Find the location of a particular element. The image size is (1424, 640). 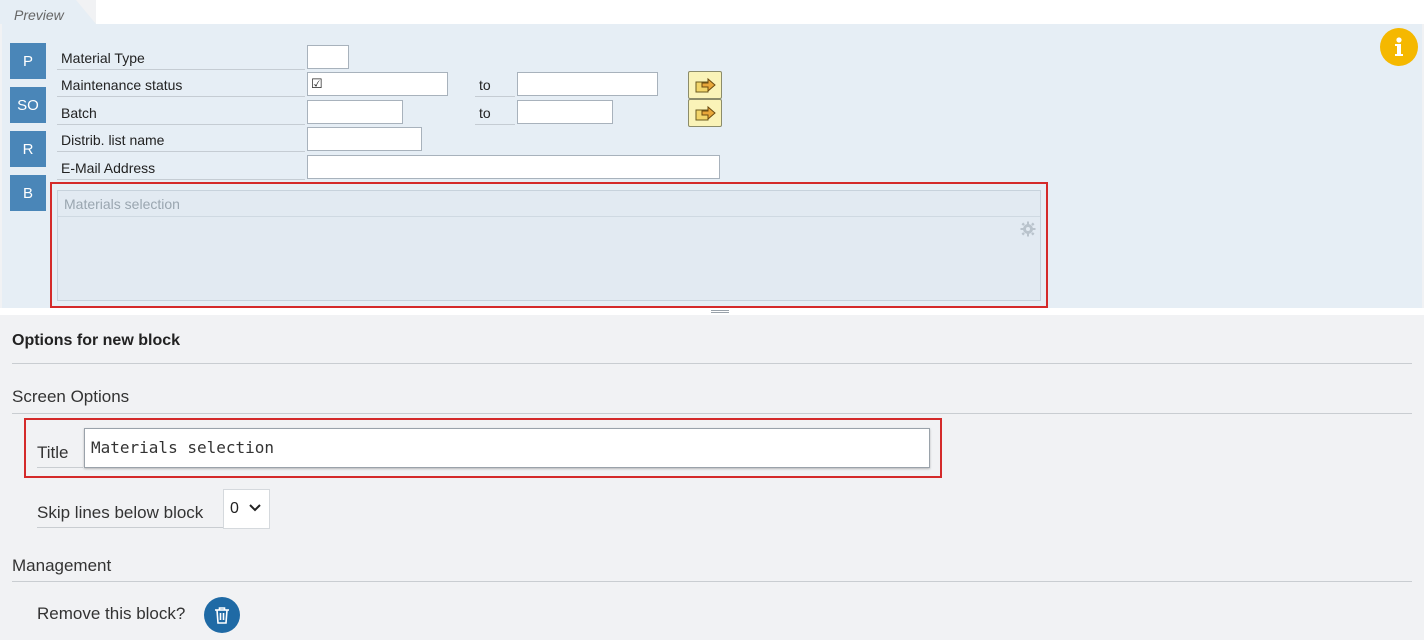

batch-to-input is located at coordinates (565, 112).